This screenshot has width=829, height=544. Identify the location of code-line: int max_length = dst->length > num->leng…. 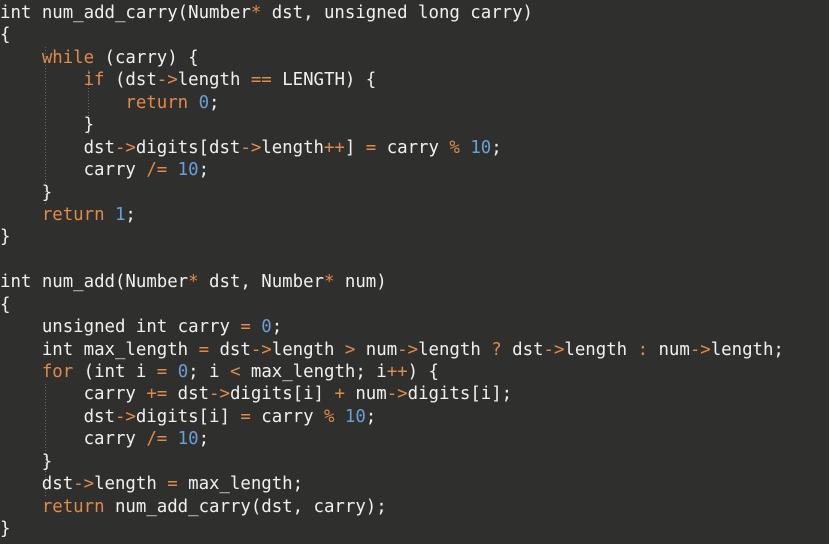
(412, 349).